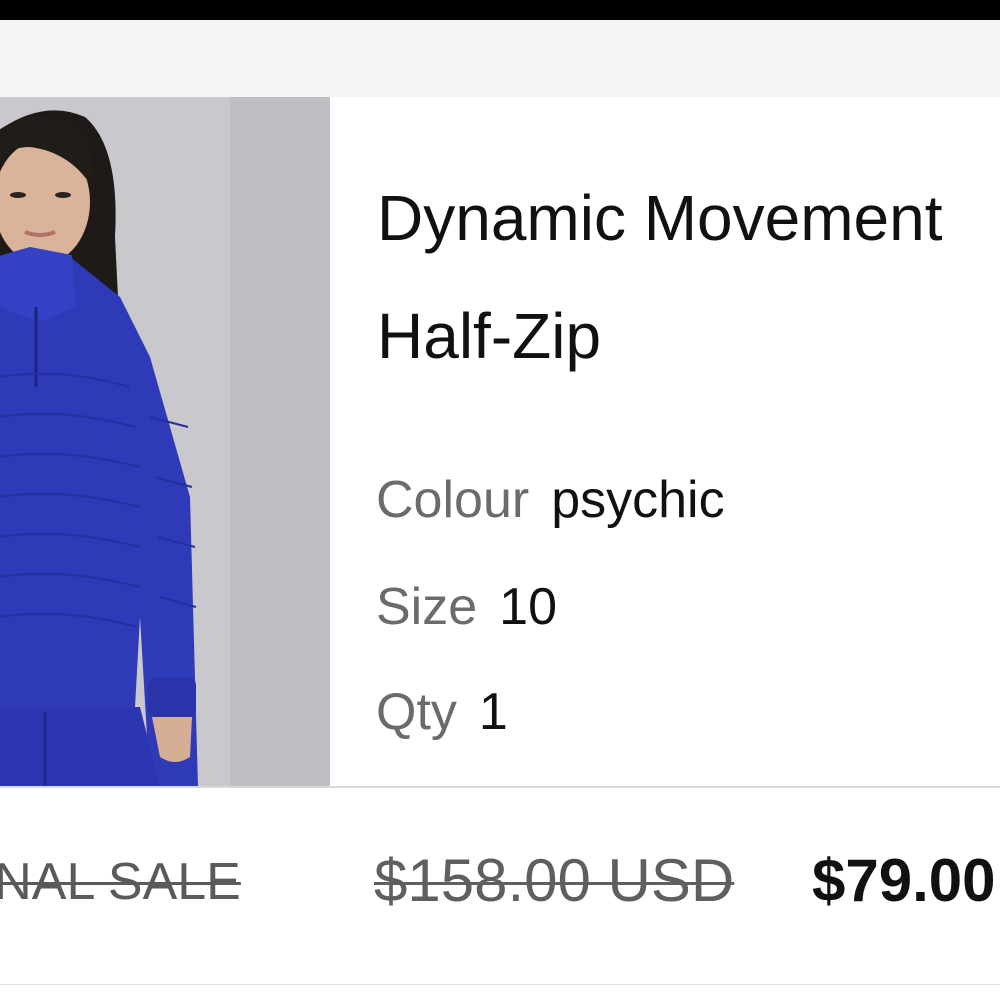 The image size is (1000, 1000). I want to click on size-label: Size, so click(427, 607).